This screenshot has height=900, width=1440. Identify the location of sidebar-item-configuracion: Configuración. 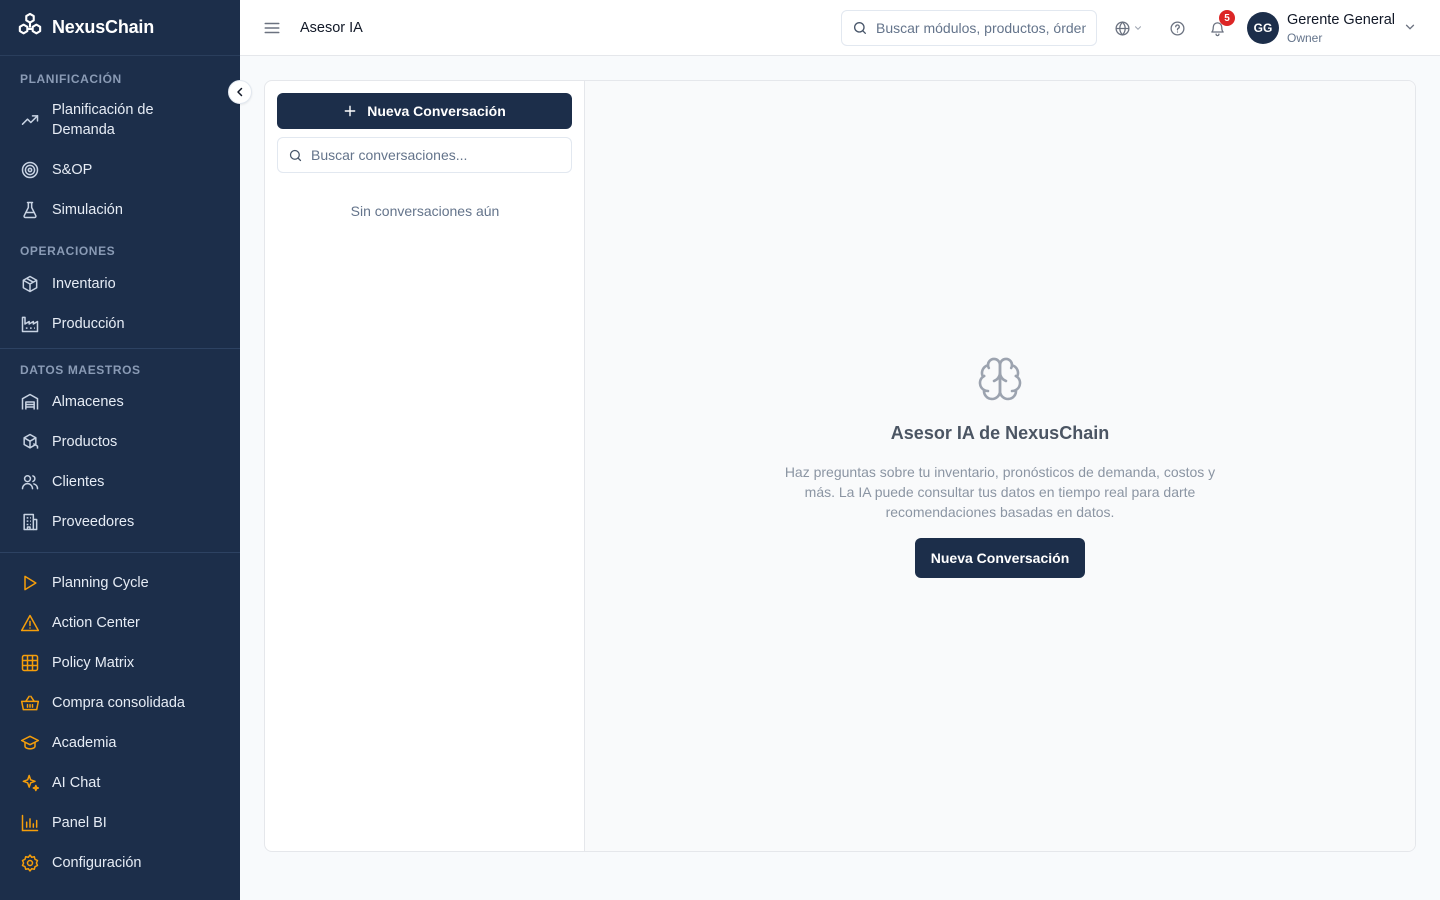
(120, 863).